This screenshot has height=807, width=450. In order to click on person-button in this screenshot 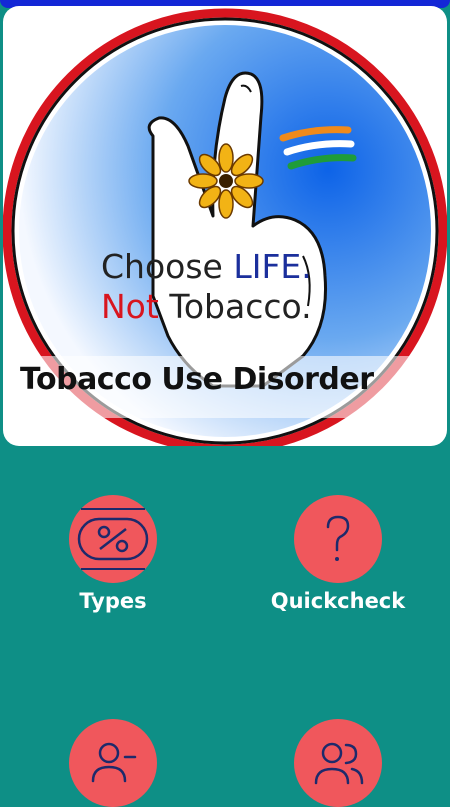, I will do `click(113, 763)`.